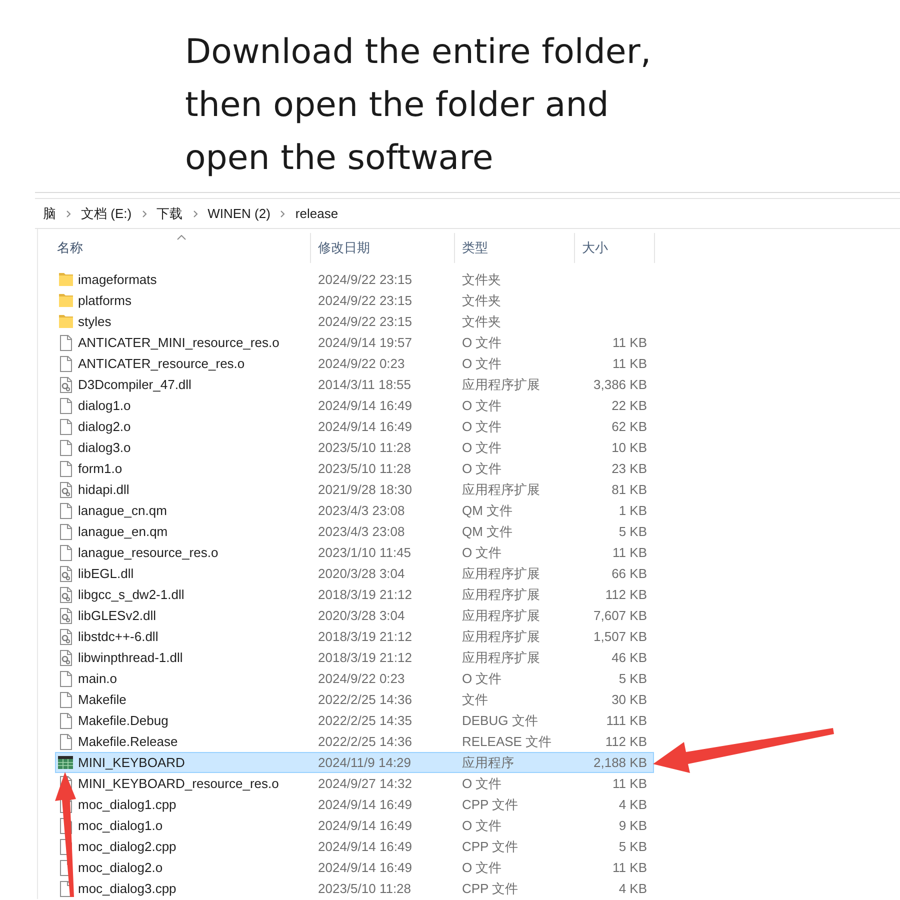 This screenshot has width=900, height=900. What do you see at coordinates (354, 279) in the screenshot?
I see `file-row: imageformats 2024/9/22 23:15 文件夹` at bounding box center [354, 279].